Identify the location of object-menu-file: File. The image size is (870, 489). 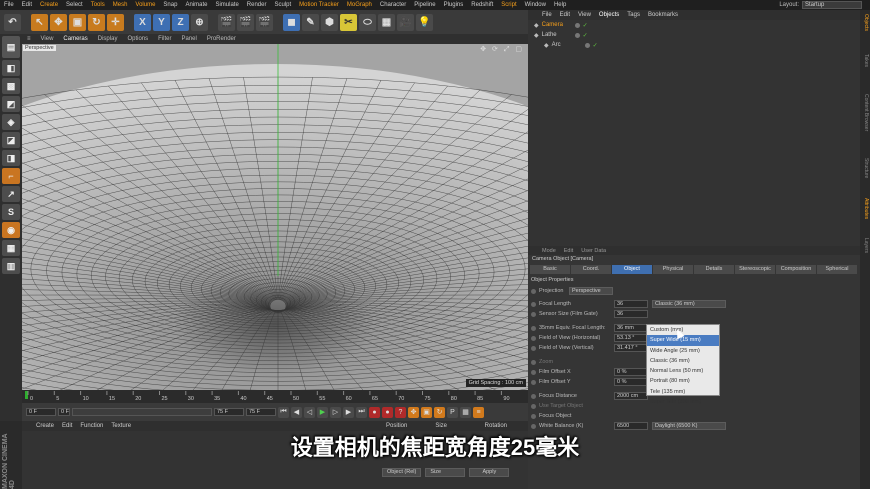
(547, 15).